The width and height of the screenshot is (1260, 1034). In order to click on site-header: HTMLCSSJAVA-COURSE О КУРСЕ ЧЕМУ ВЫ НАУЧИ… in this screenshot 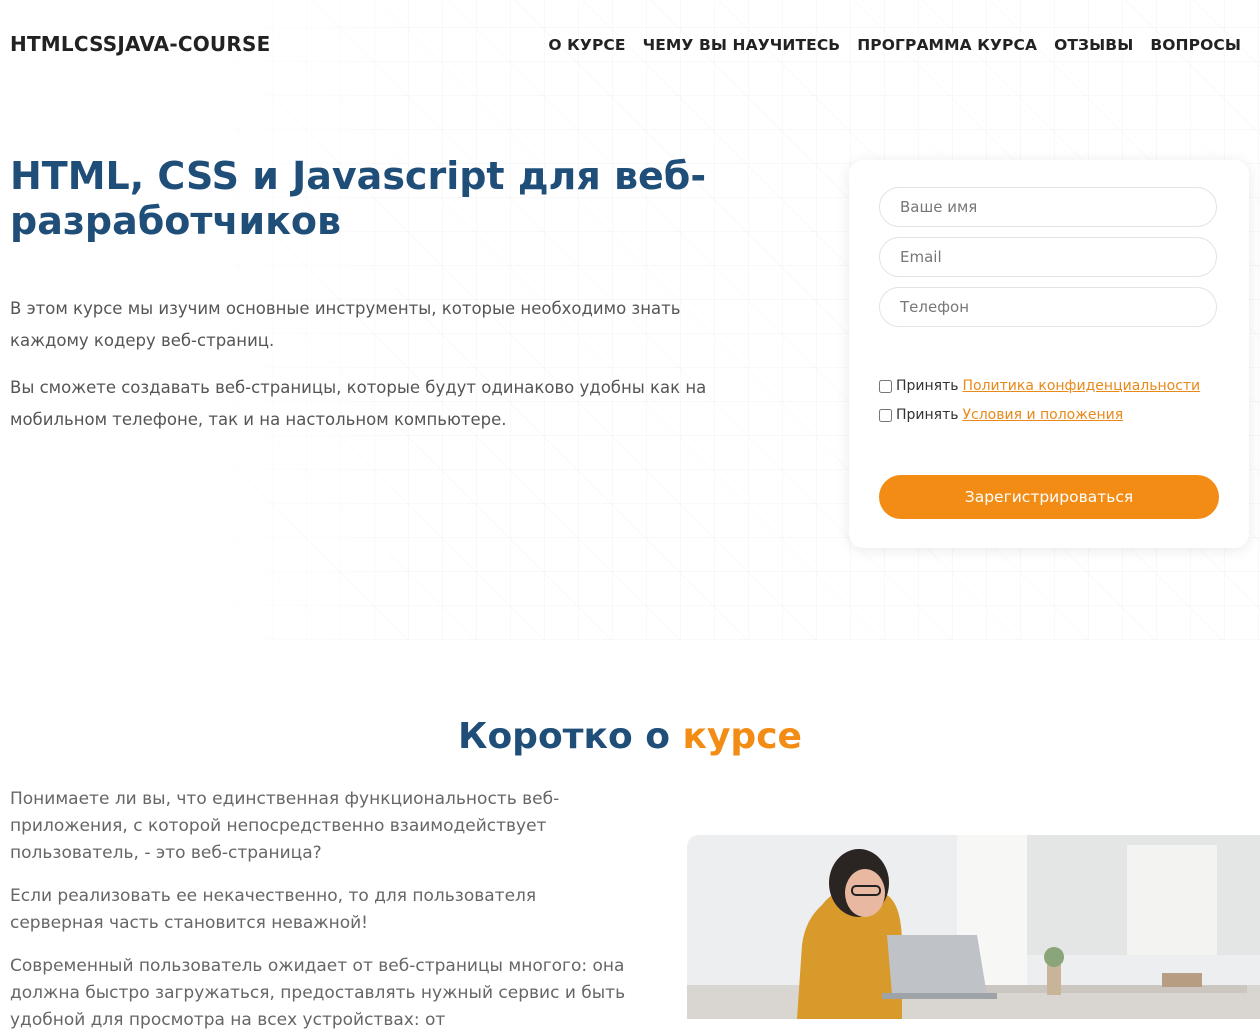, I will do `click(630, 46)`.